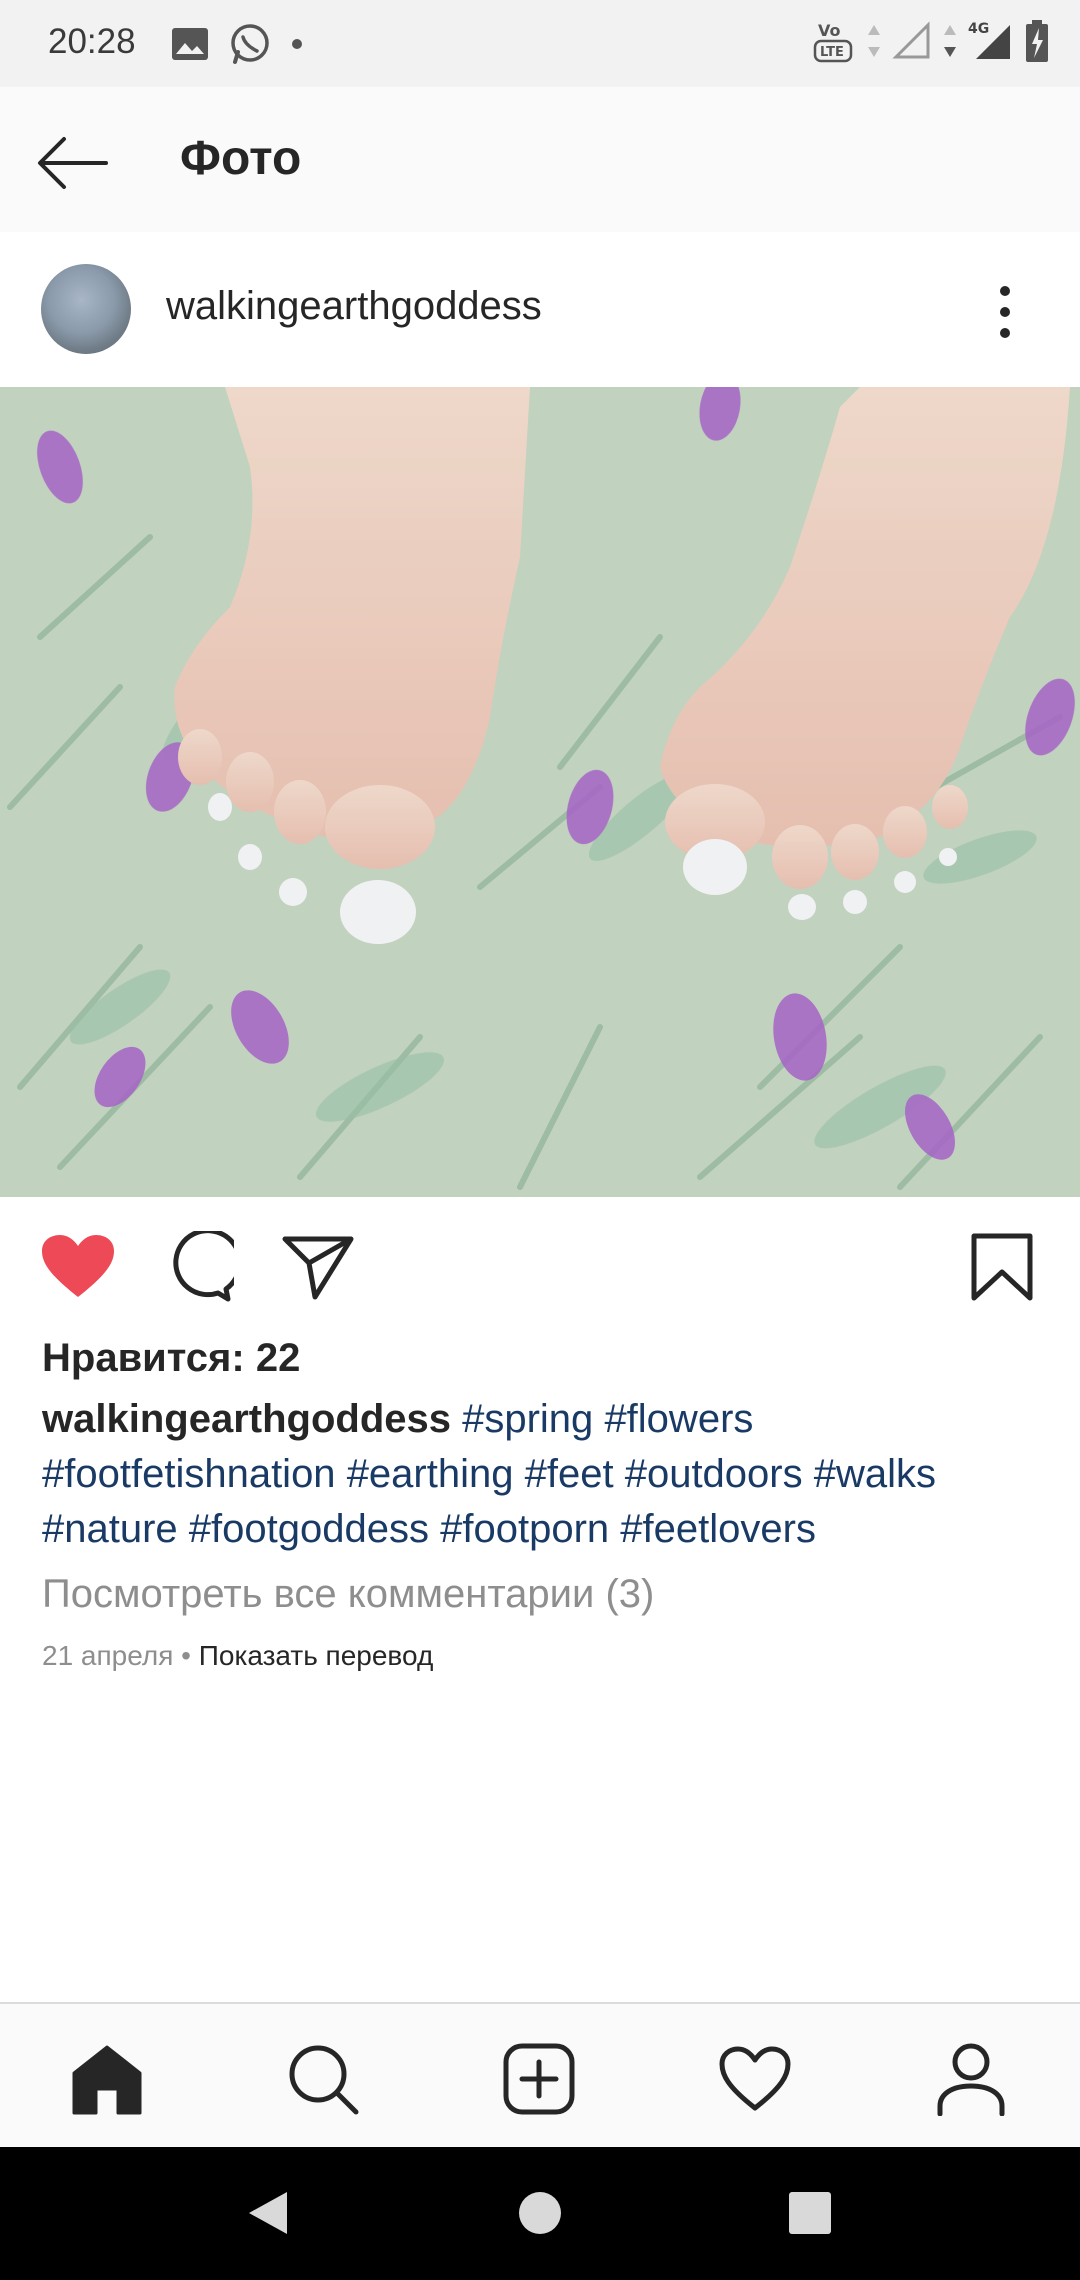  I want to click on post-meta: 21 апреля • Показать перевод, so click(237, 1656).